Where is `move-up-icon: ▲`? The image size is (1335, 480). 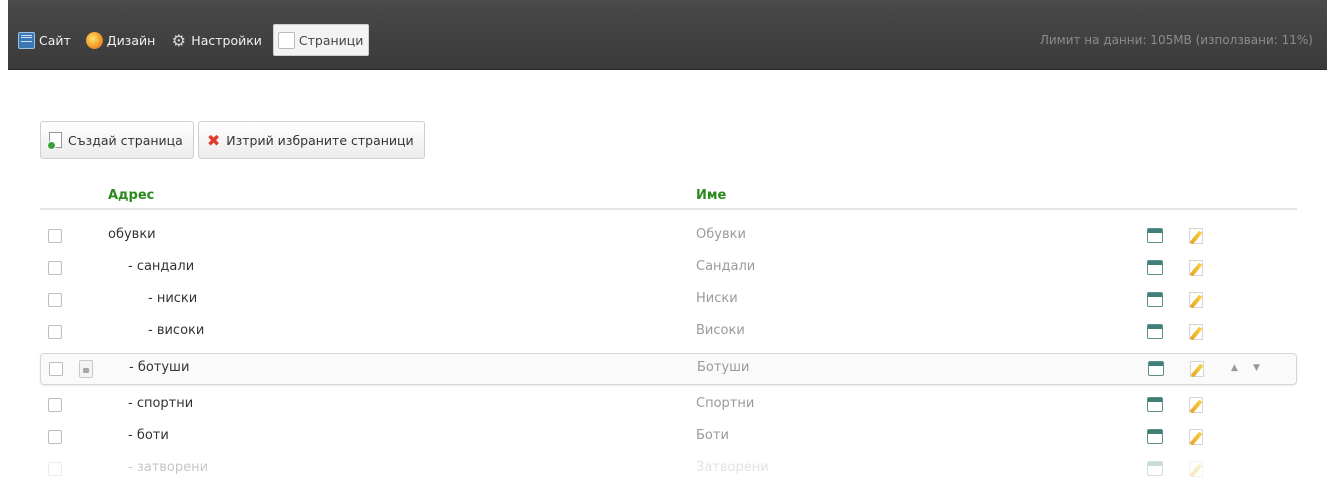
move-up-icon: ▲ is located at coordinates (1234, 368).